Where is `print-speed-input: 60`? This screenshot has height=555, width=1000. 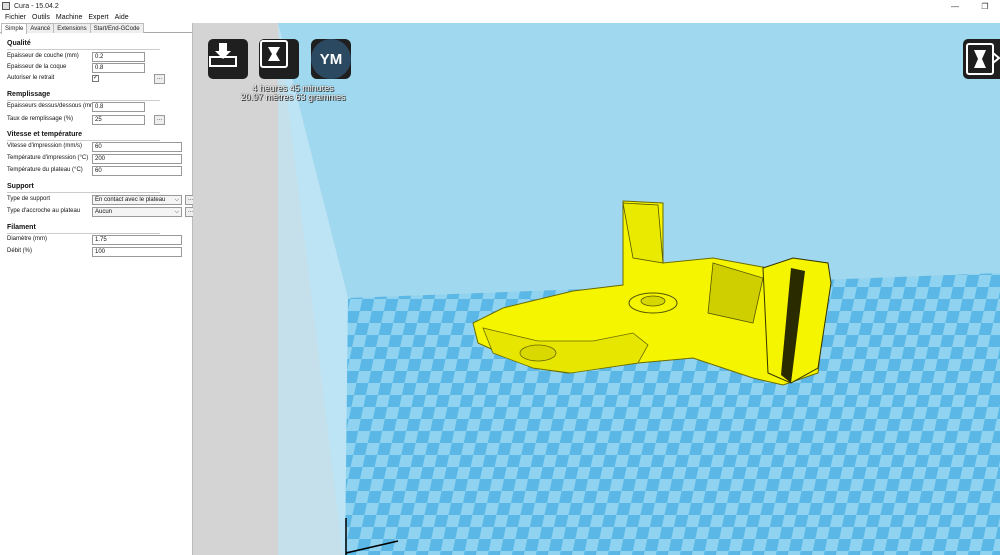 print-speed-input: 60 is located at coordinates (137, 147).